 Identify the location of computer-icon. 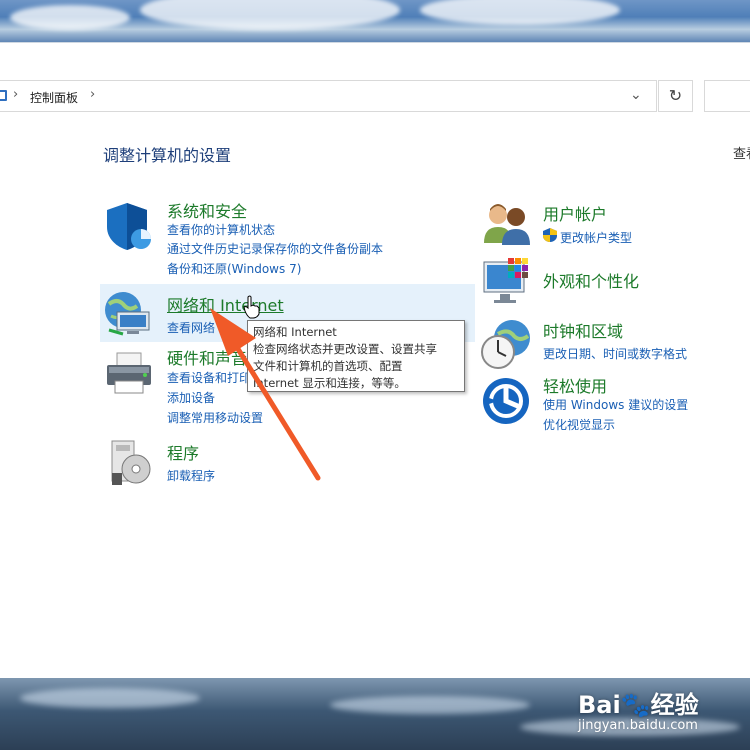
(3, 95).